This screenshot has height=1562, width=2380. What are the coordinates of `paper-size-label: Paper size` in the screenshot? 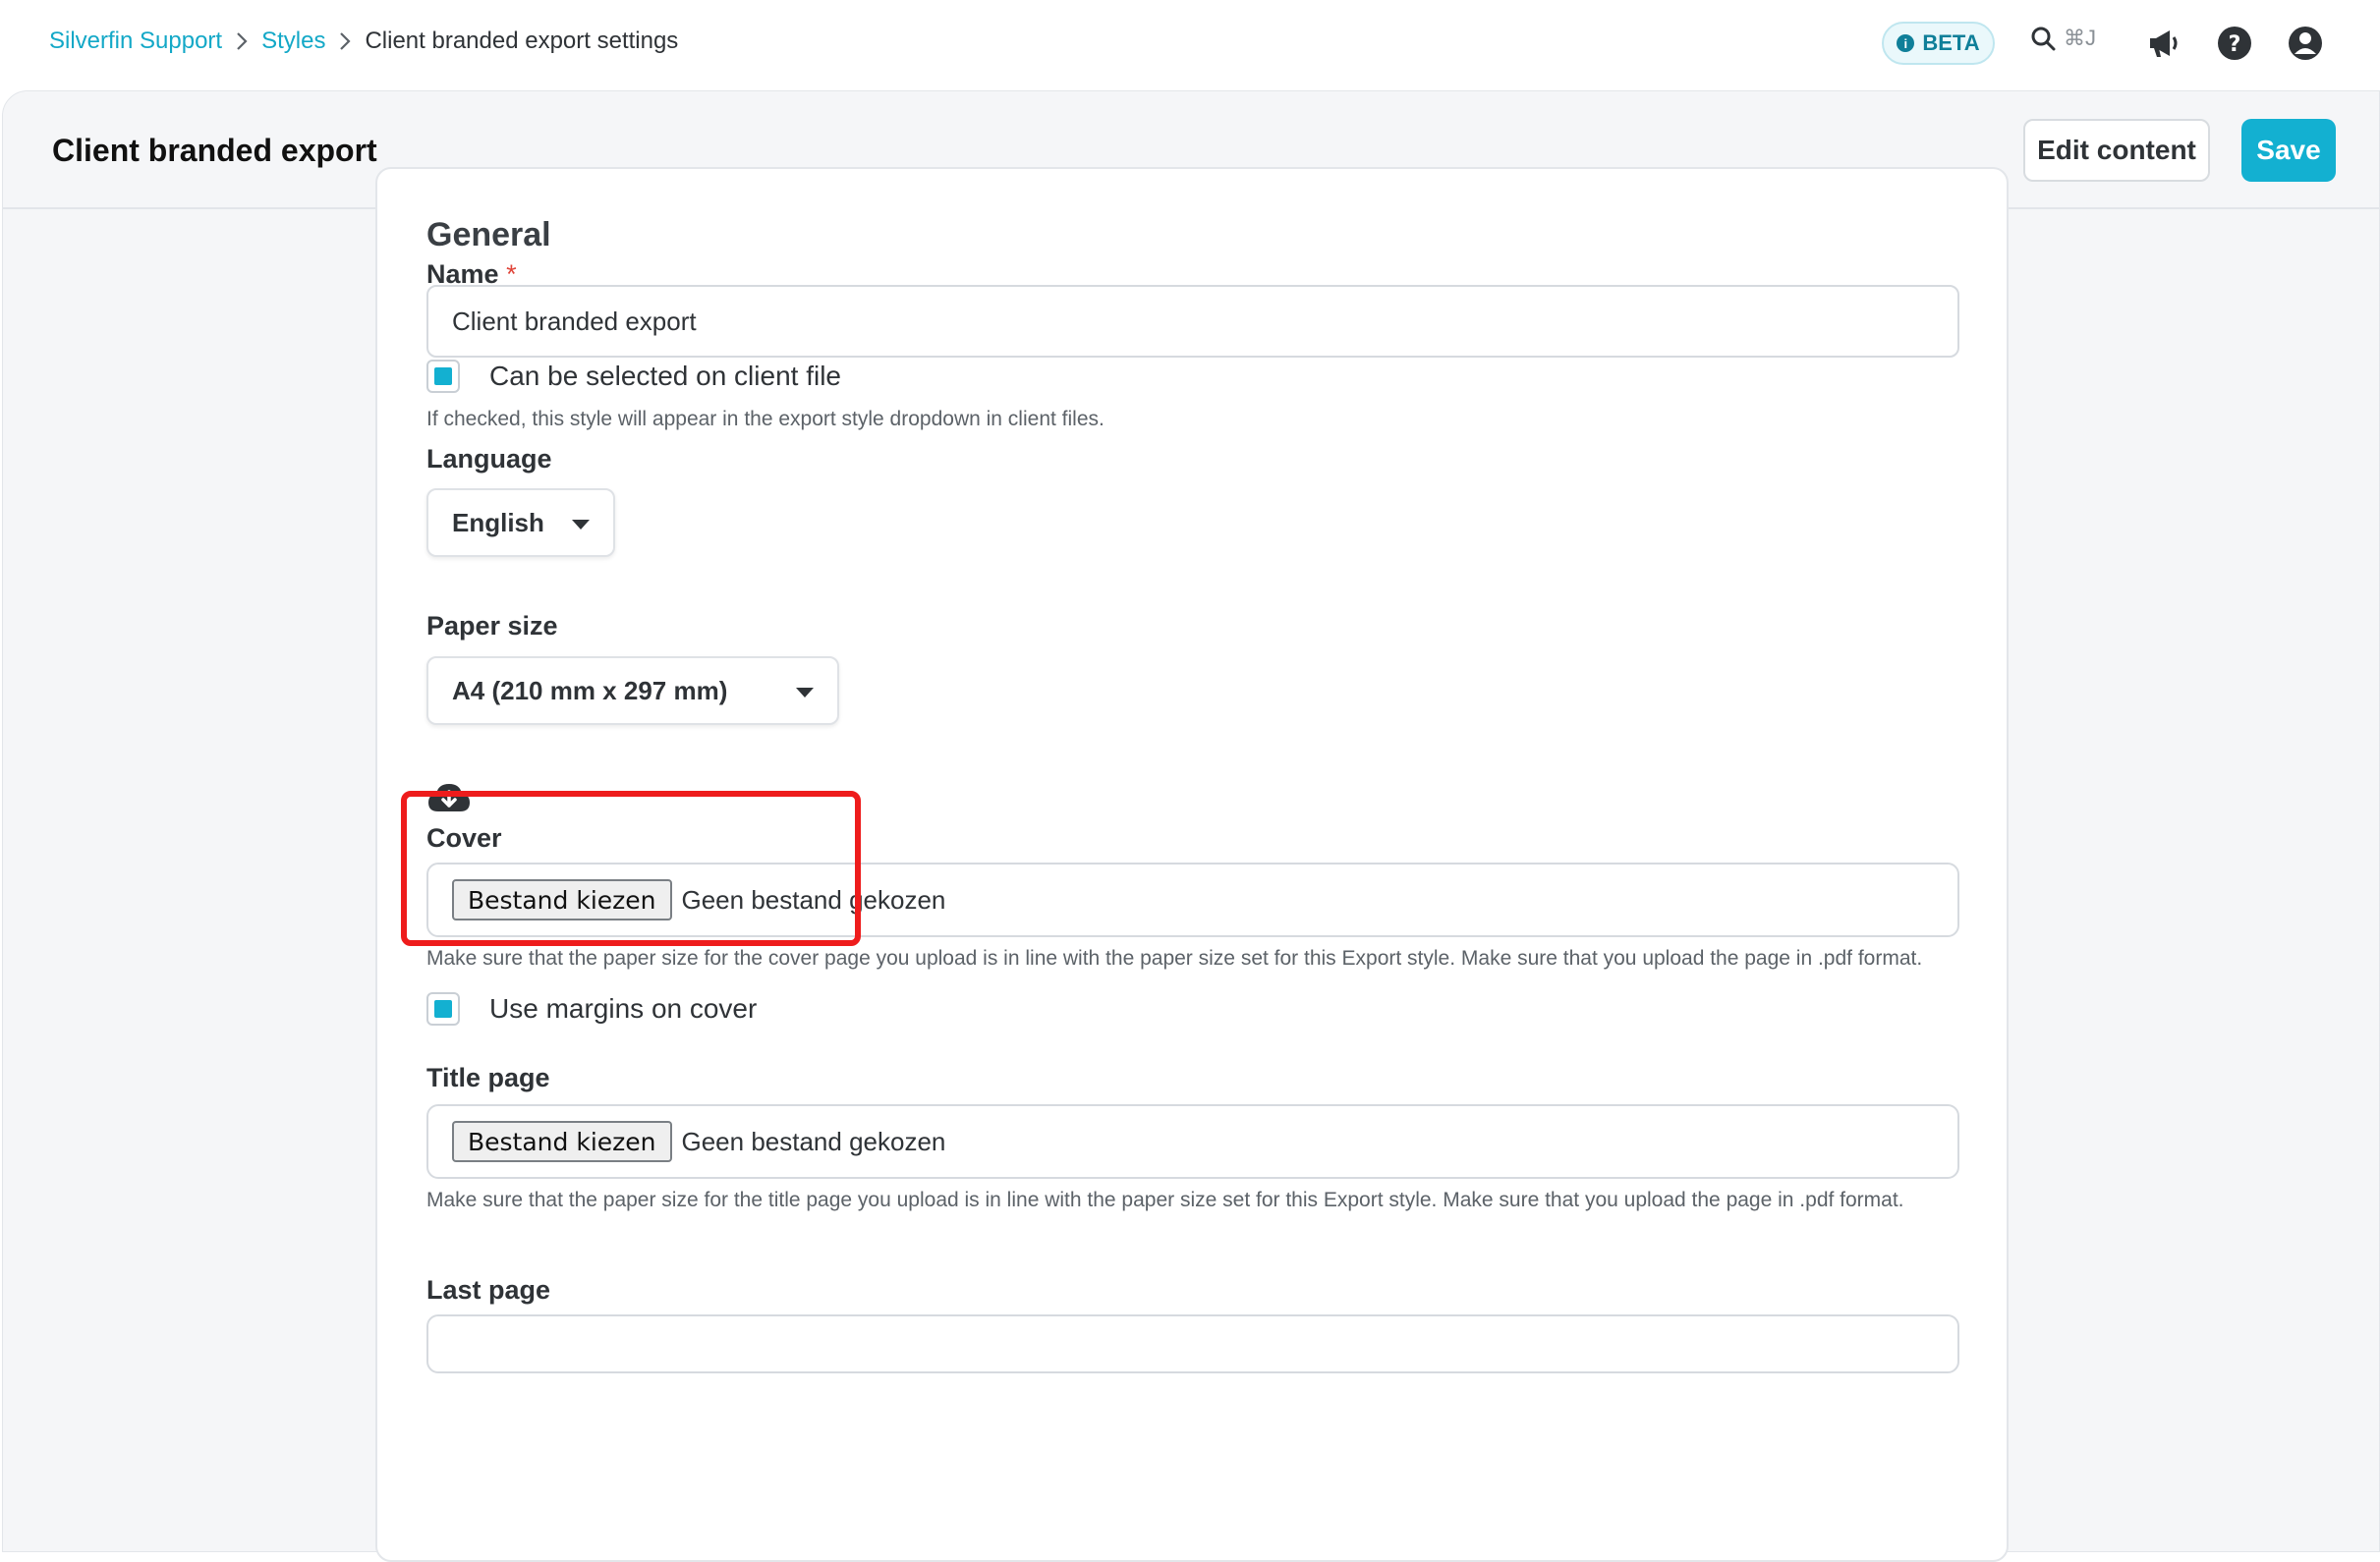 It's located at (492, 626).